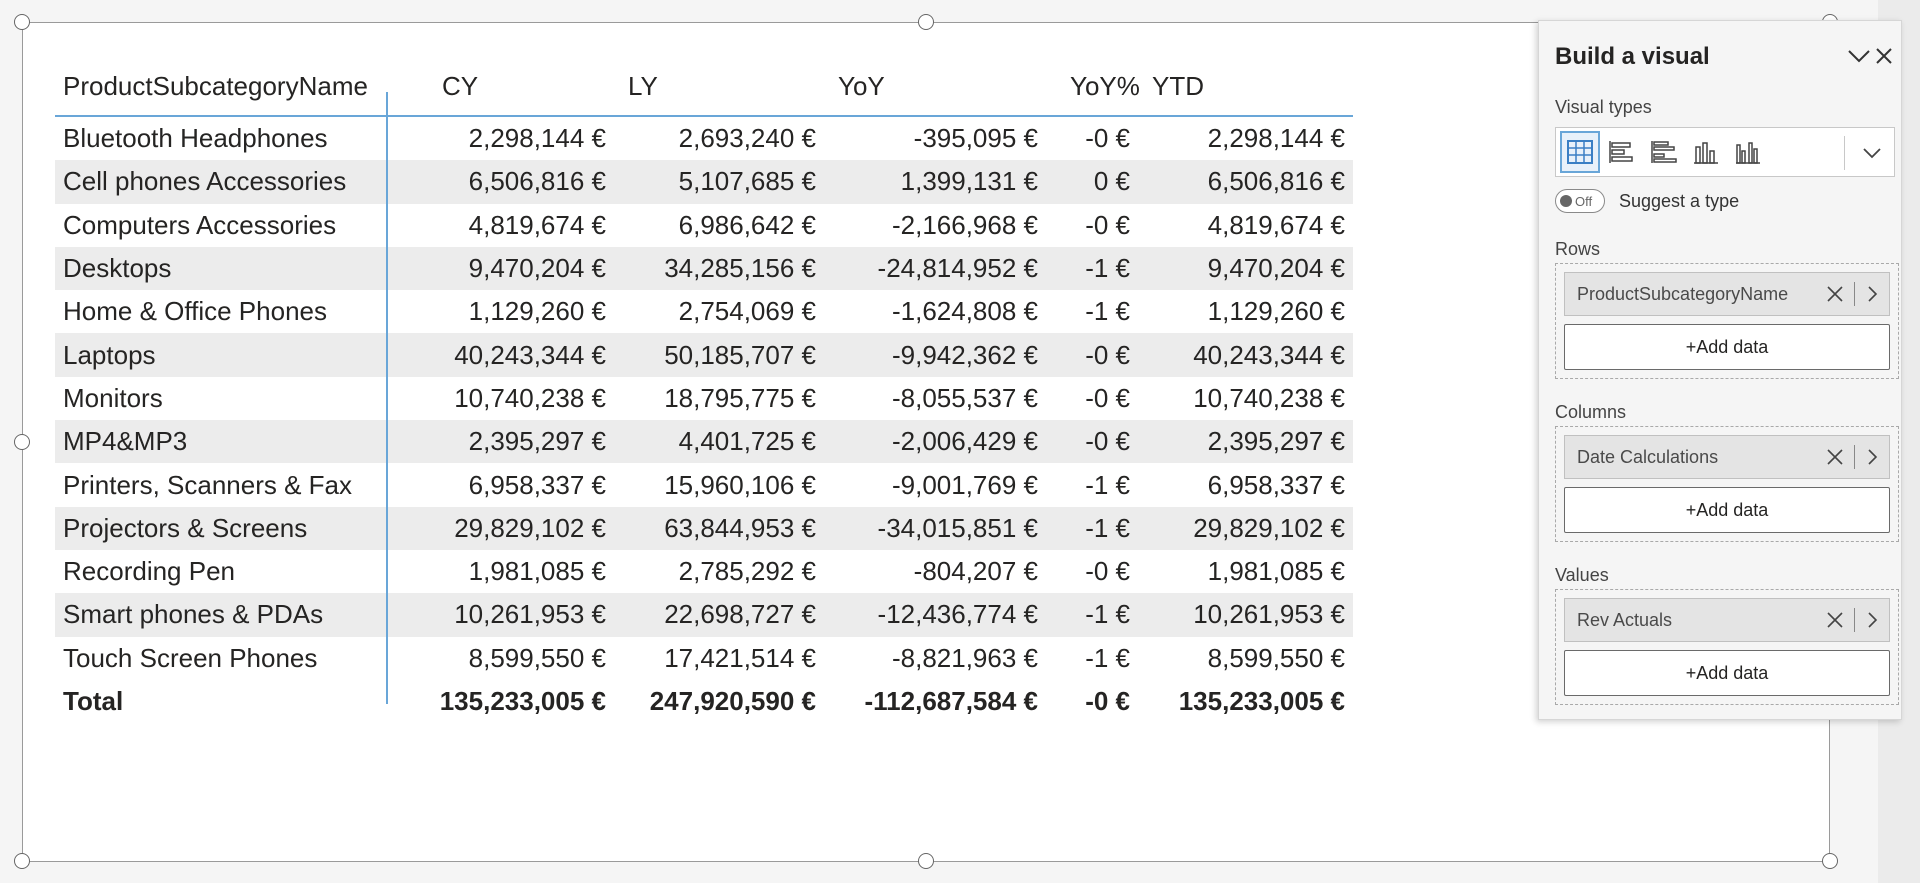  What do you see at coordinates (1727, 294) in the screenshot?
I see `rows-field-chip: ProductSubcategoryName` at bounding box center [1727, 294].